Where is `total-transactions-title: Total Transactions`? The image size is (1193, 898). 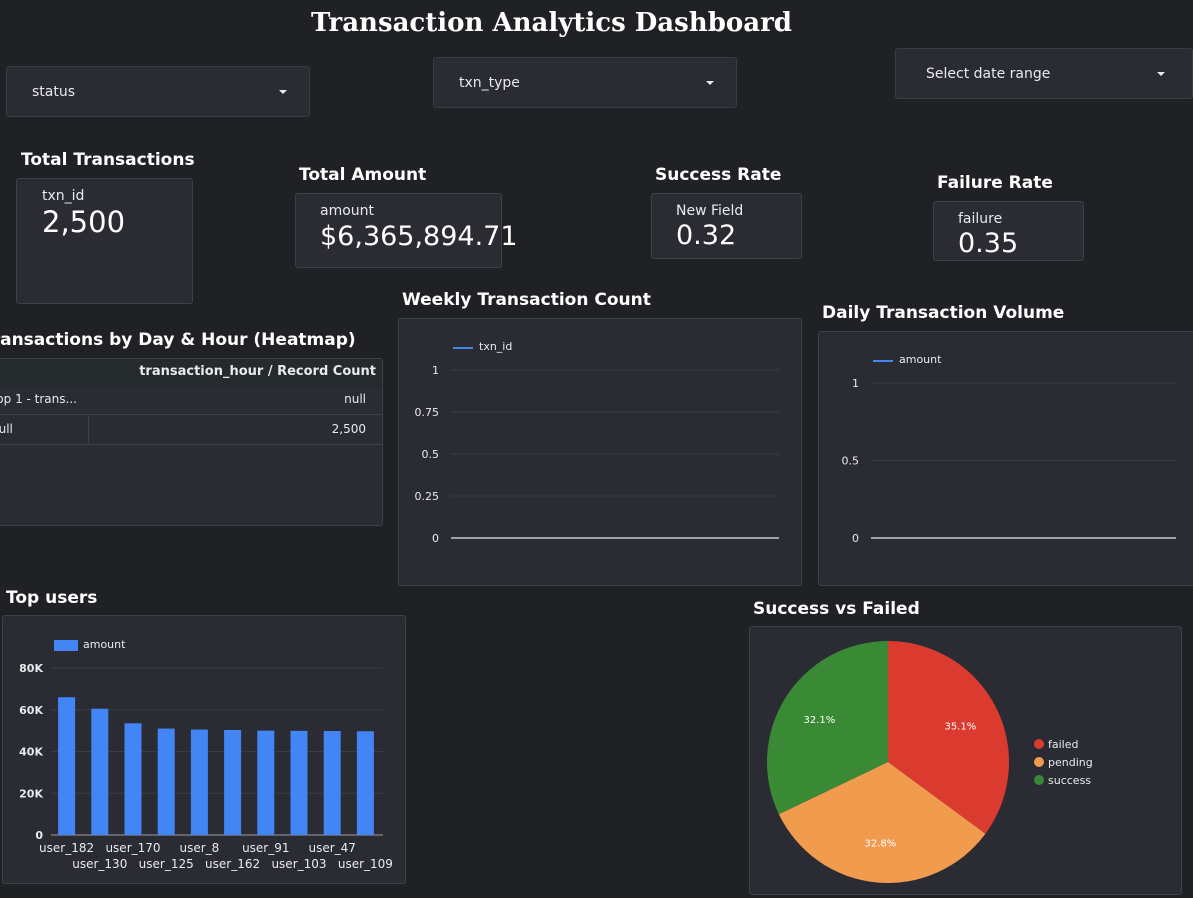 total-transactions-title: Total Transactions is located at coordinates (108, 160).